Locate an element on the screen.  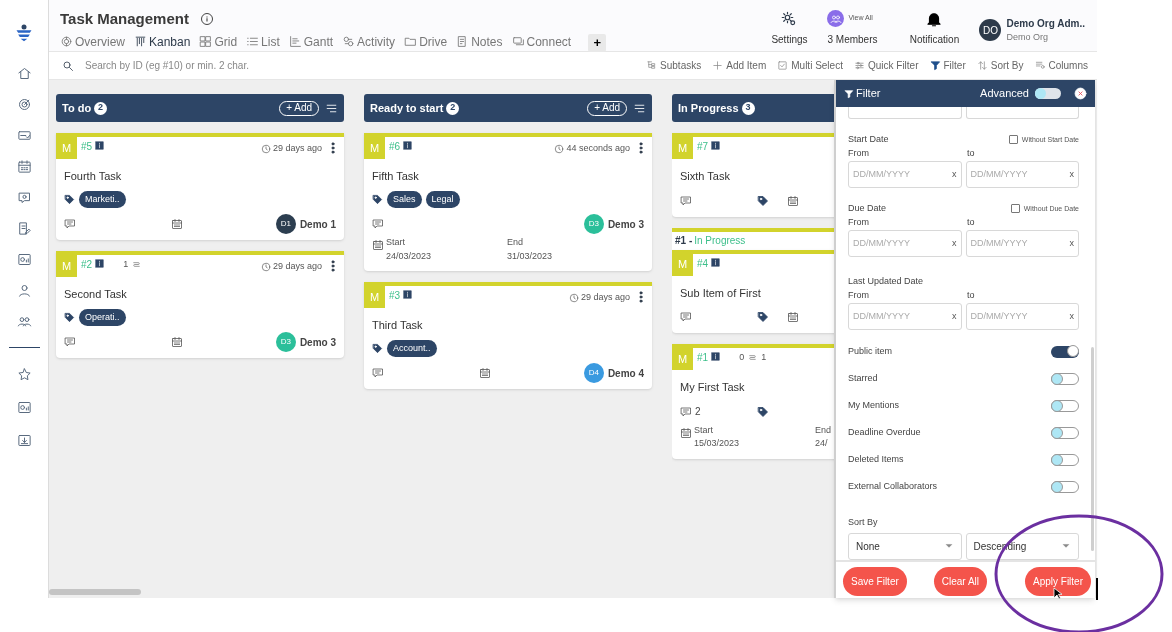
toolbar-button: Add Item is located at coordinates (739, 65).